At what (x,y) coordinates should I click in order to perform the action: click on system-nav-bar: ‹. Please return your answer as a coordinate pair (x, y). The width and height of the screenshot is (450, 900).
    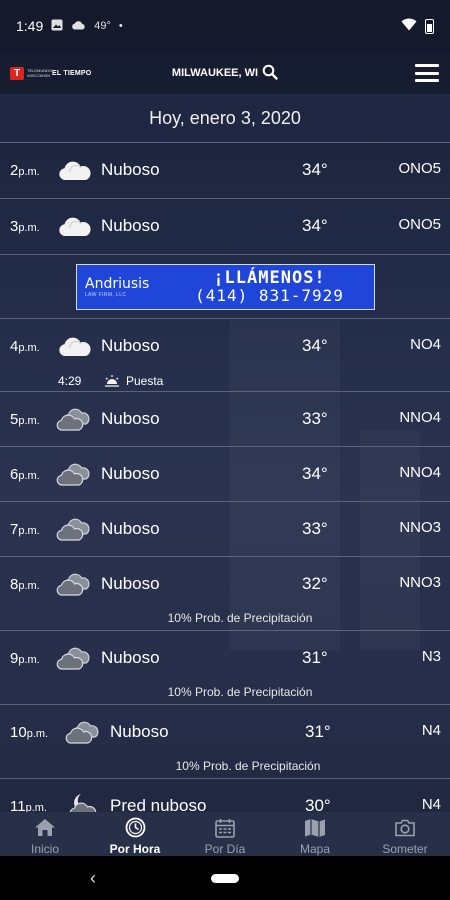
    Looking at the image, I should click on (225, 878).